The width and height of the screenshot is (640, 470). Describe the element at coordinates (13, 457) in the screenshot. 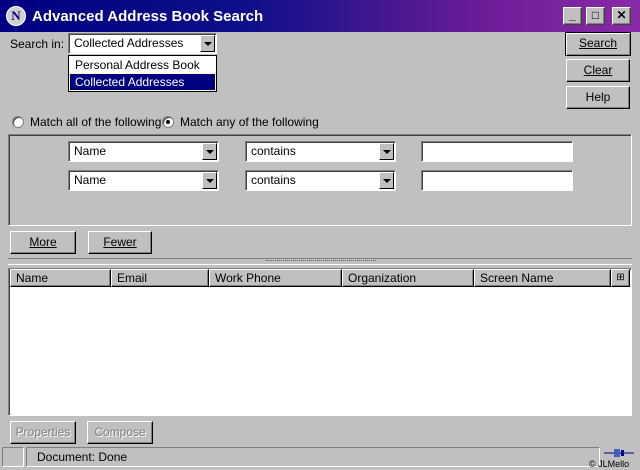

I see `security-status-panel` at that location.